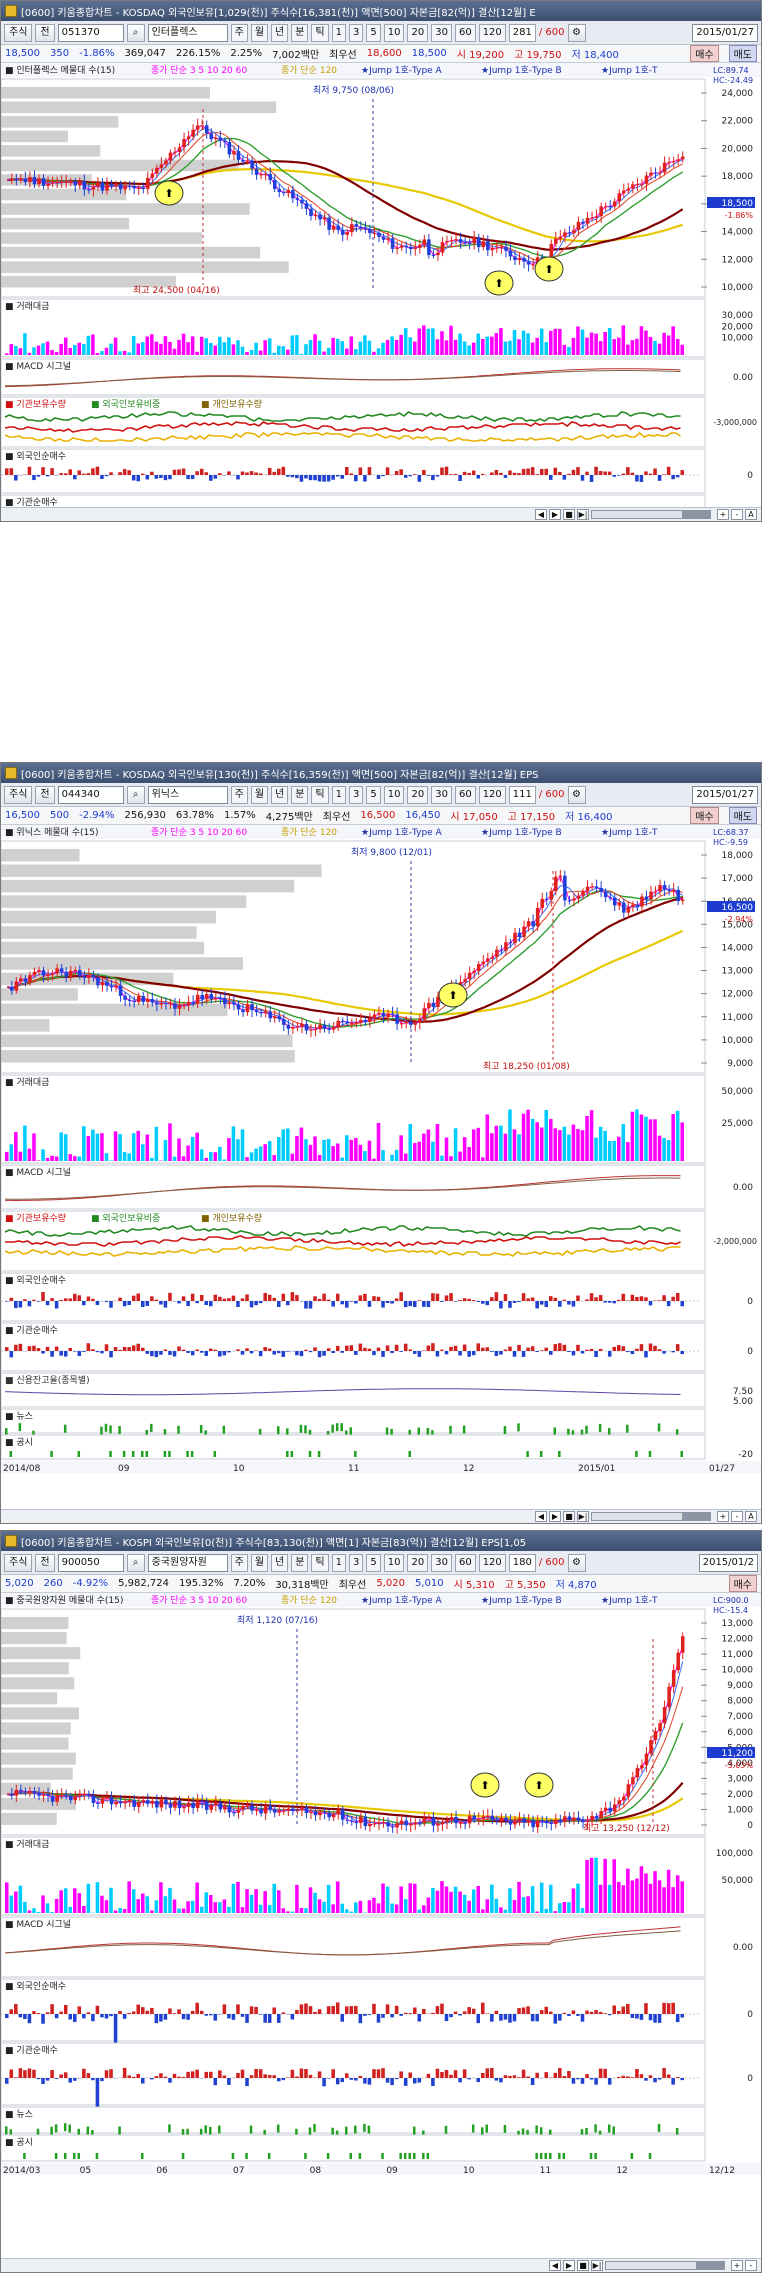 The width and height of the screenshot is (762, 2273). I want to click on stock-code-input: 044340, so click(90, 794).